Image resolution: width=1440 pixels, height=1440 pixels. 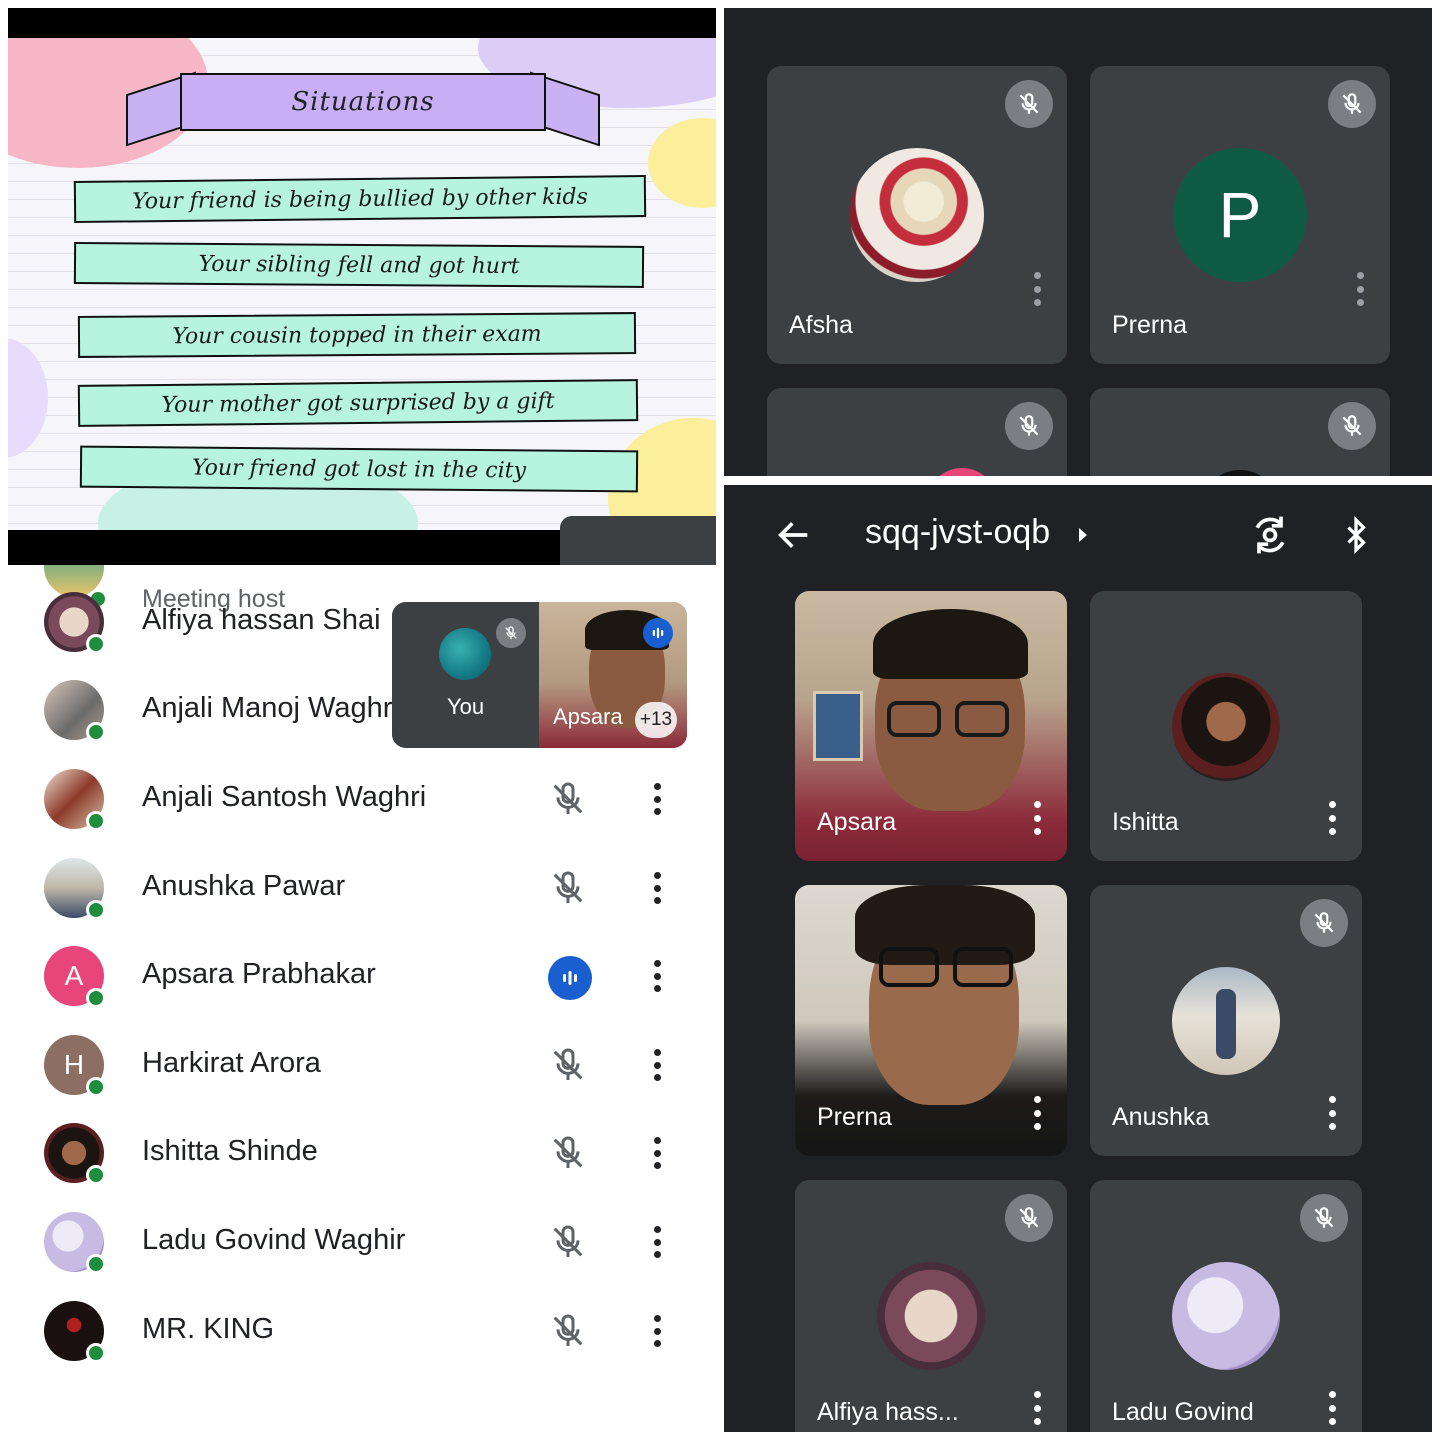 I want to click on situation-item: Your mother got surprised by a gift, so click(x=358, y=403).